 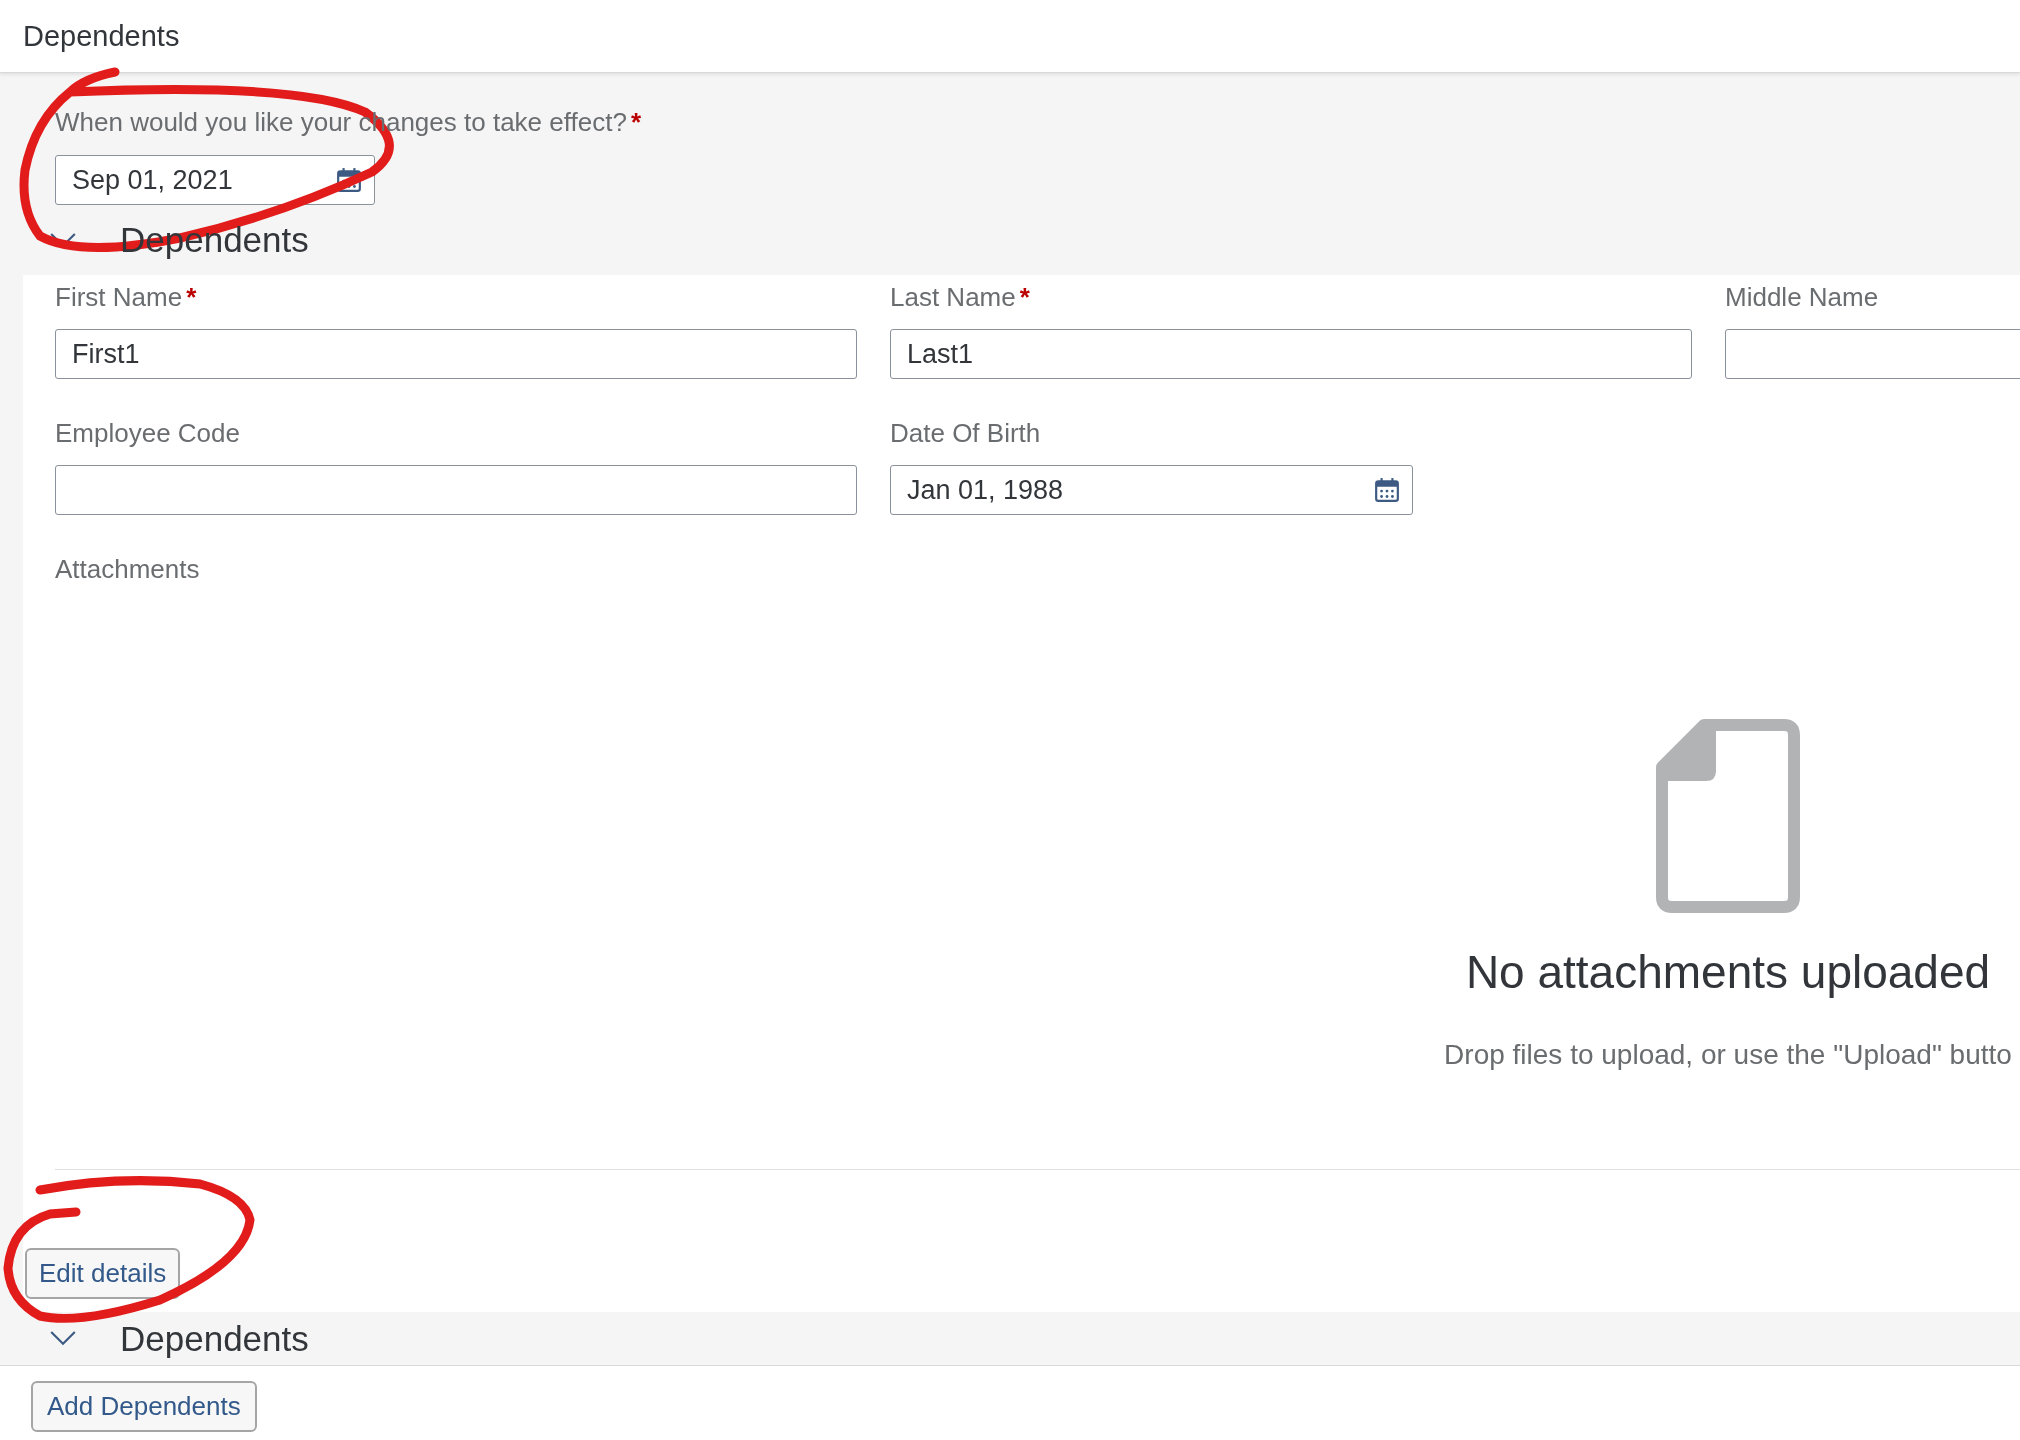 I want to click on field-label: Employee Code, so click(x=148, y=433).